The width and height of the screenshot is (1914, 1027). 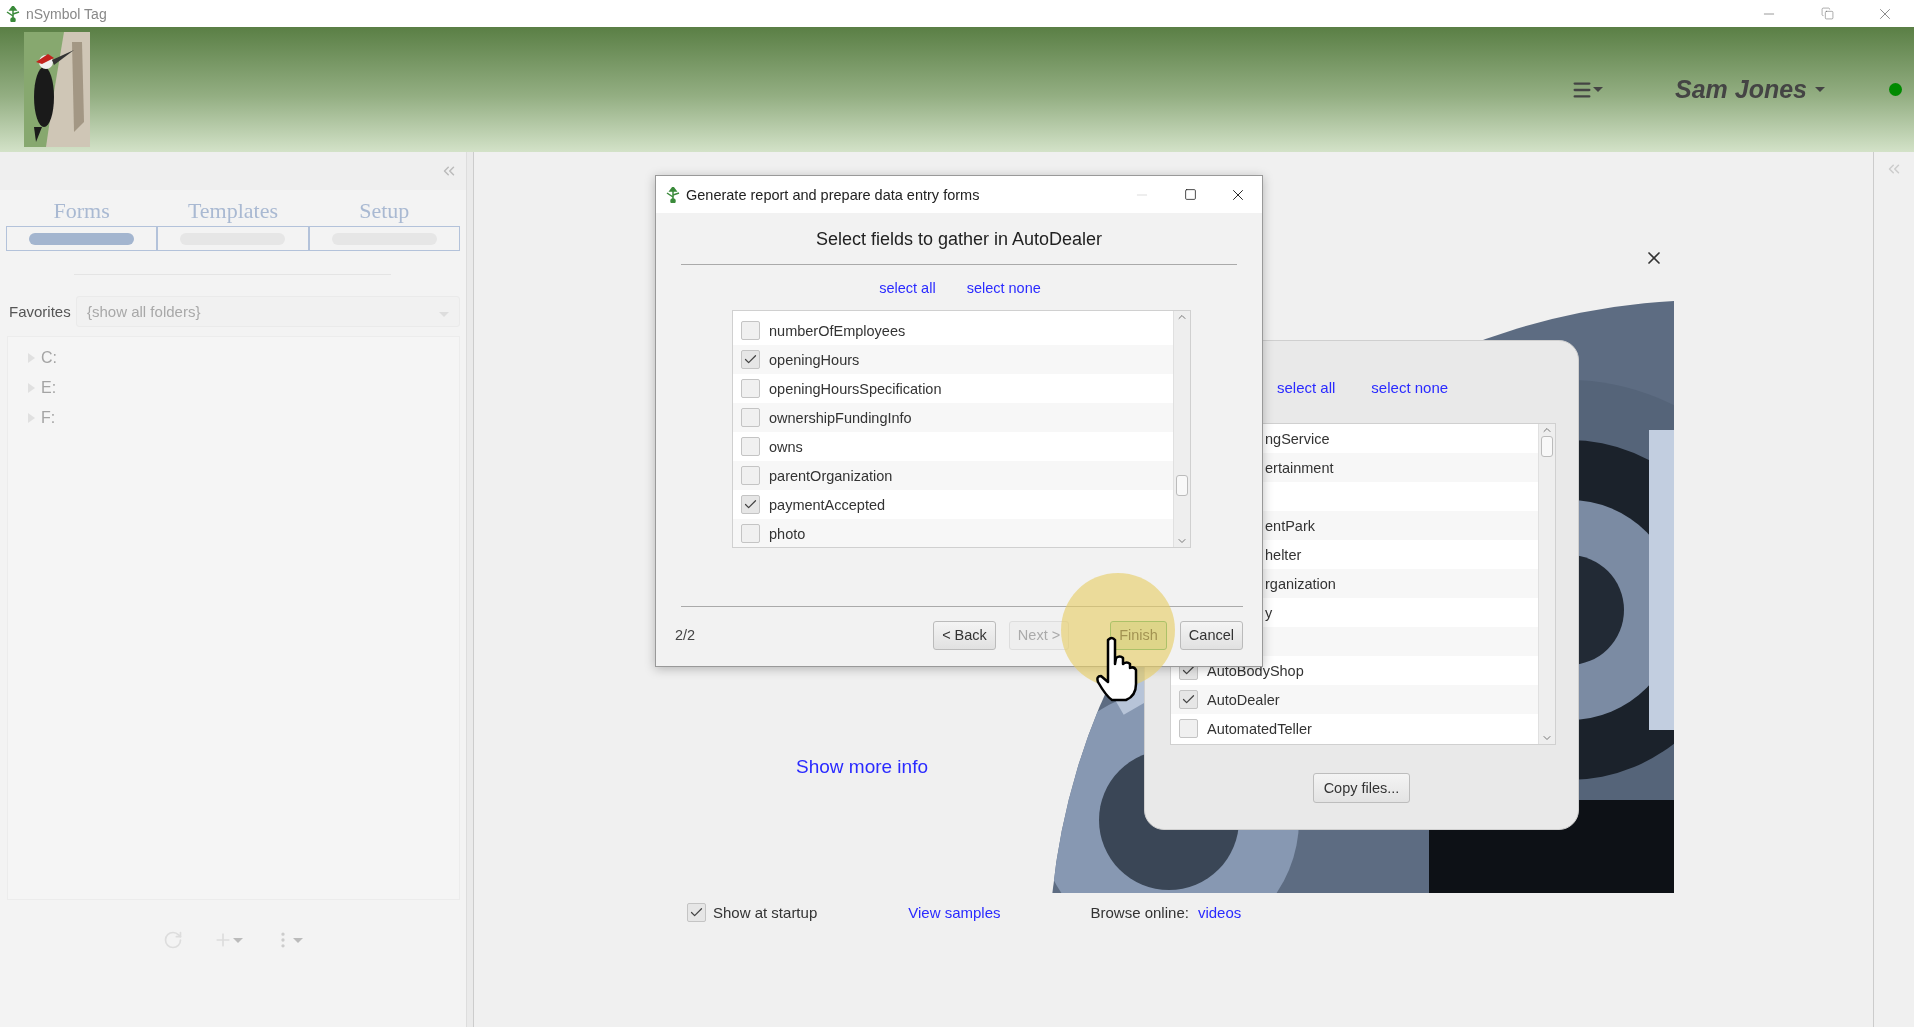 I want to click on list-item: y, so click(x=1269, y=612).